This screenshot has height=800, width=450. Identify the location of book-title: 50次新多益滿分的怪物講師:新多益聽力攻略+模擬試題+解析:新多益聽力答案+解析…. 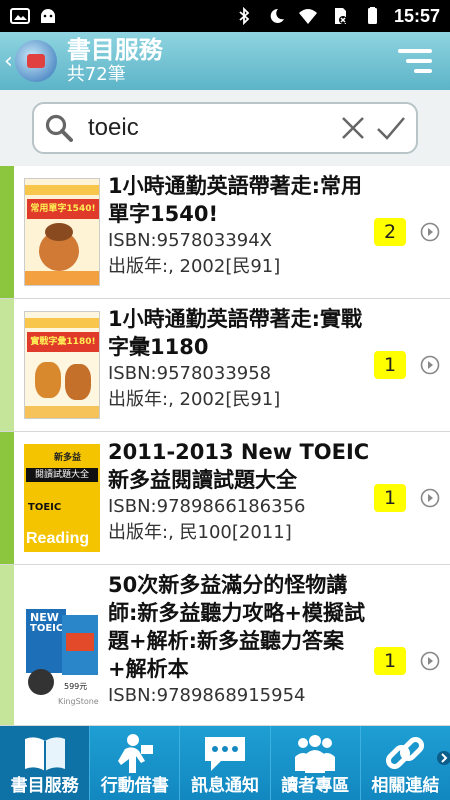
(236, 627).